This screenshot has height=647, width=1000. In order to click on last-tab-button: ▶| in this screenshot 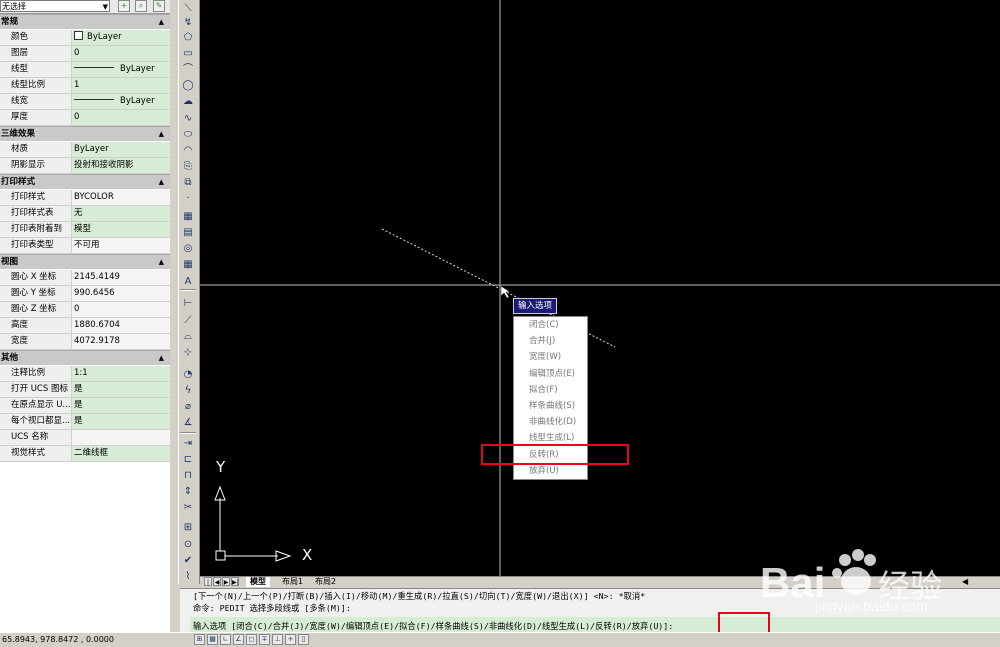, I will do `click(235, 581)`.